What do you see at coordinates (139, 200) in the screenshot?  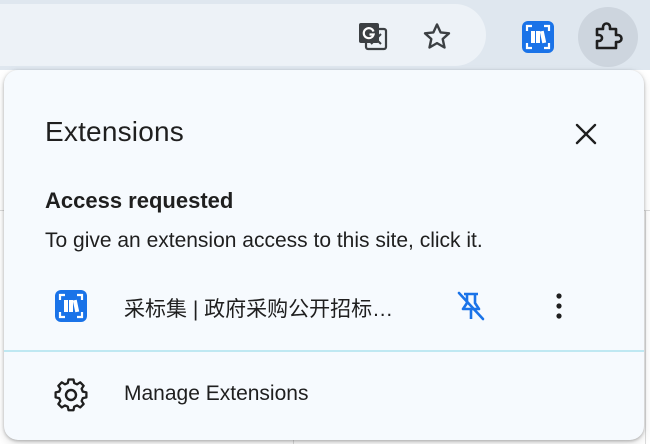 I see `access-requested-heading: Access requested` at bounding box center [139, 200].